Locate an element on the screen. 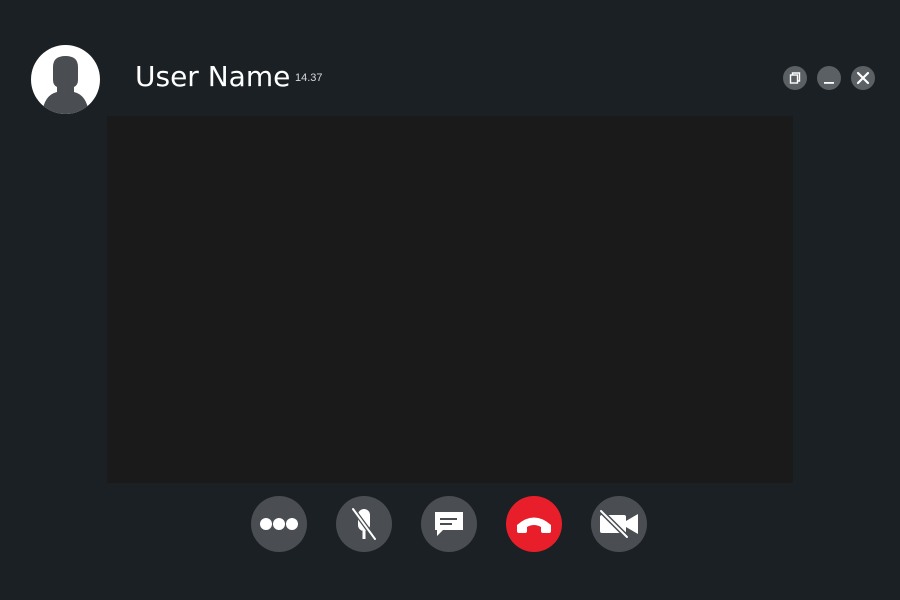  close-icon is located at coordinates (863, 78).